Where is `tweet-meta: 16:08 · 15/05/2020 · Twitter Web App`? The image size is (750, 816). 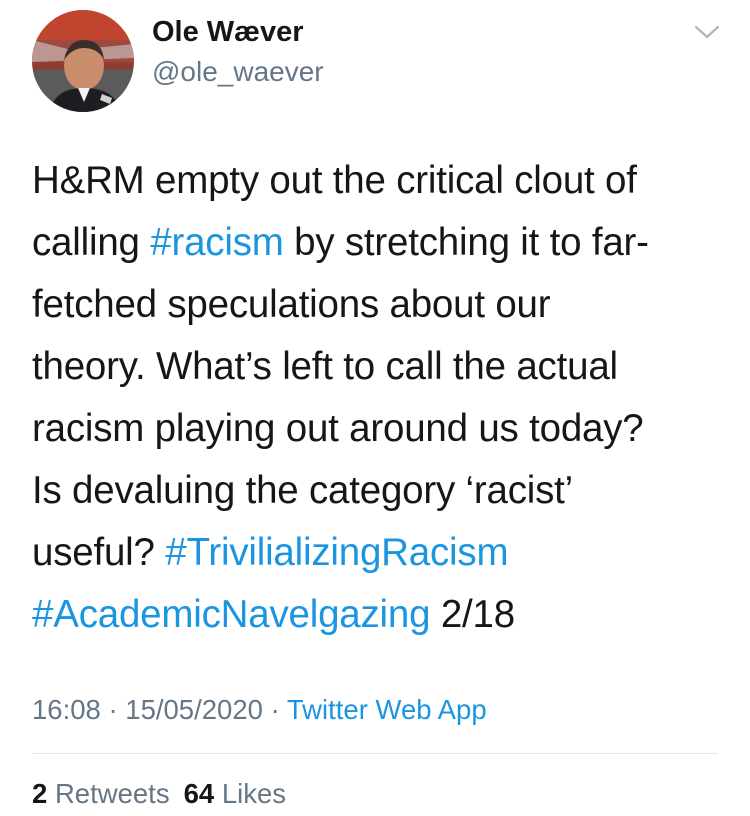
tweet-meta: 16:08 · 15/05/2020 · Twitter Web App is located at coordinates (259, 710).